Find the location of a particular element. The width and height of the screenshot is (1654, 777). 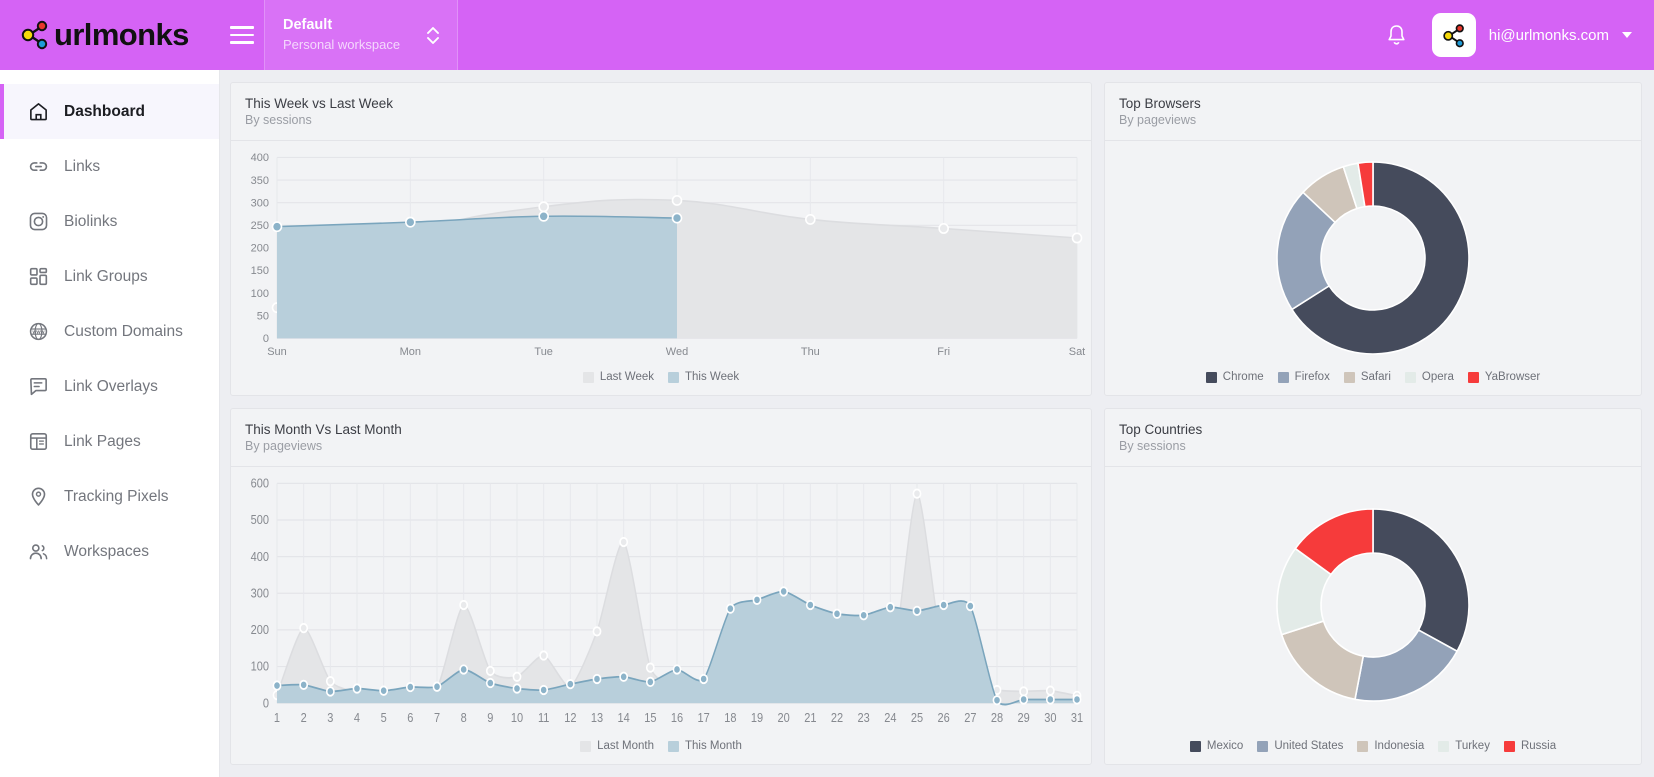

legend-item: Opera is located at coordinates (1429, 377).